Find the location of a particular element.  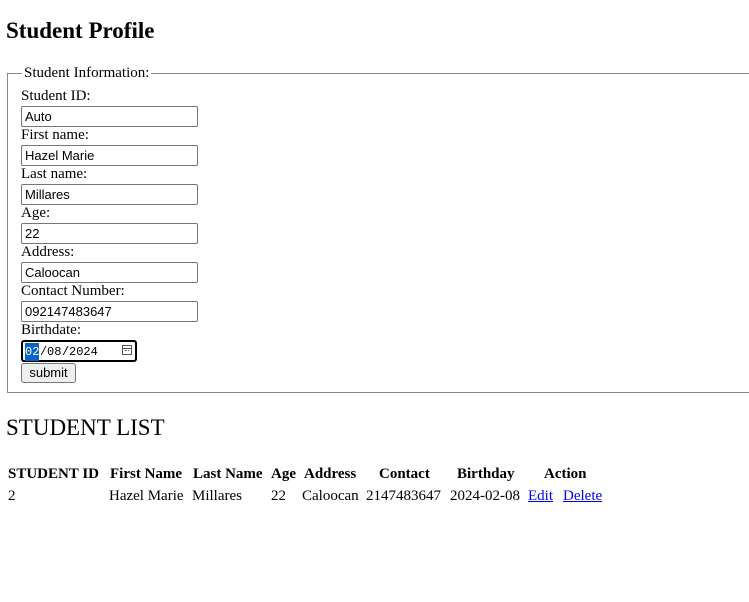

last-name-label: Last name: is located at coordinates (54, 174).